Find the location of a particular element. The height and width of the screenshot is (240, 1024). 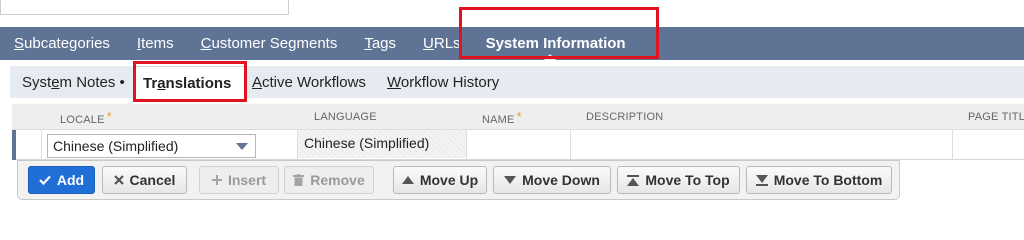

checkmark-icon is located at coordinates (45, 180).